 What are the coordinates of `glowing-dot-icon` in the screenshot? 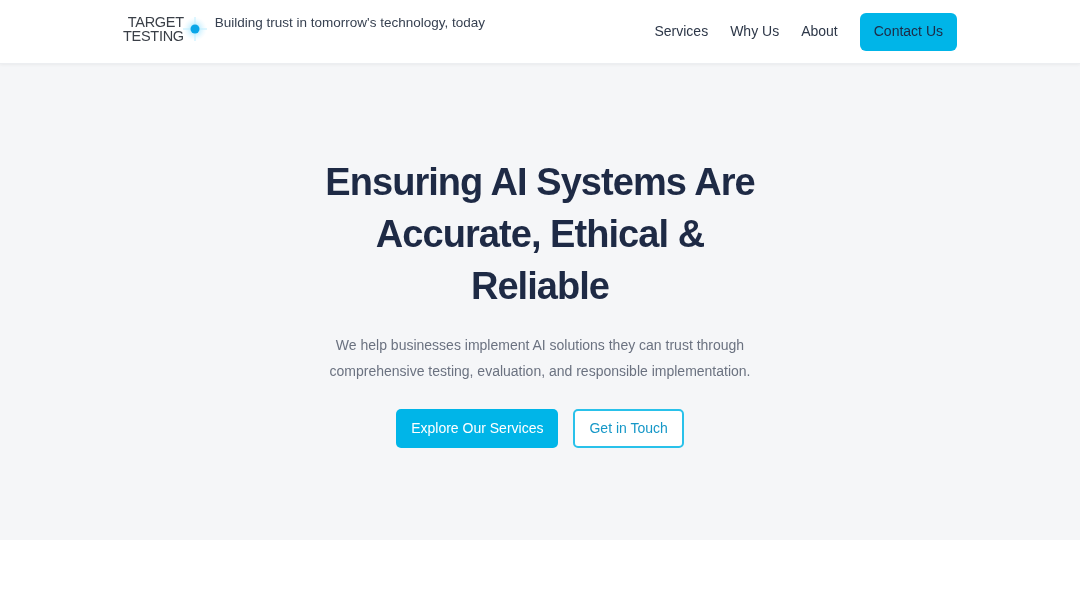 It's located at (194, 28).